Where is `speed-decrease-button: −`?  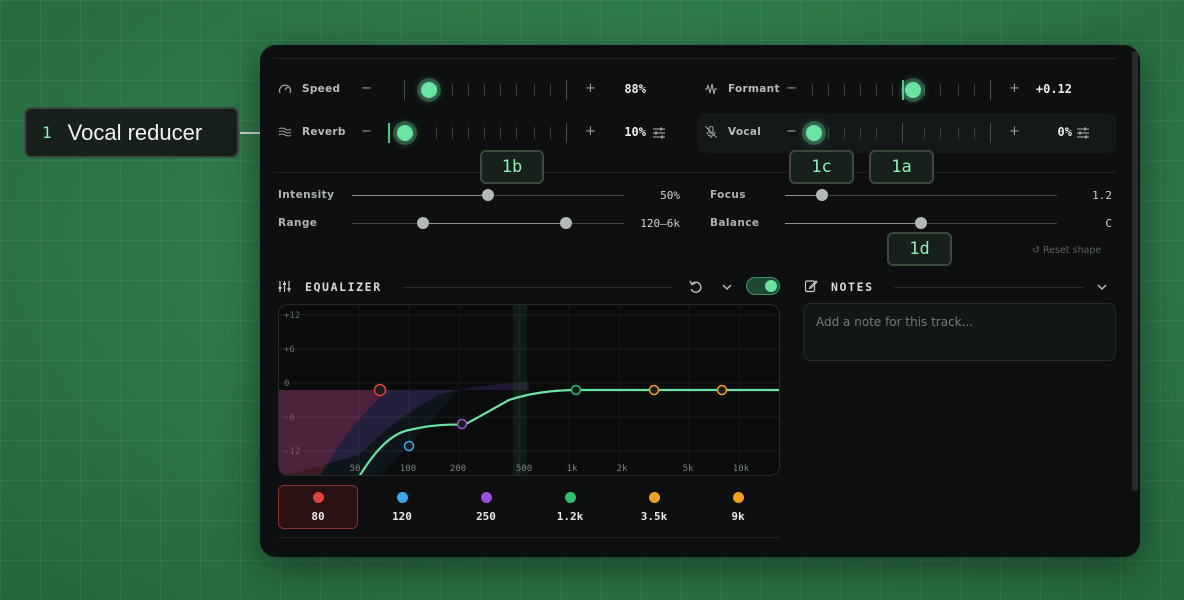 speed-decrease-button: − is located at coordinates (366, 88).